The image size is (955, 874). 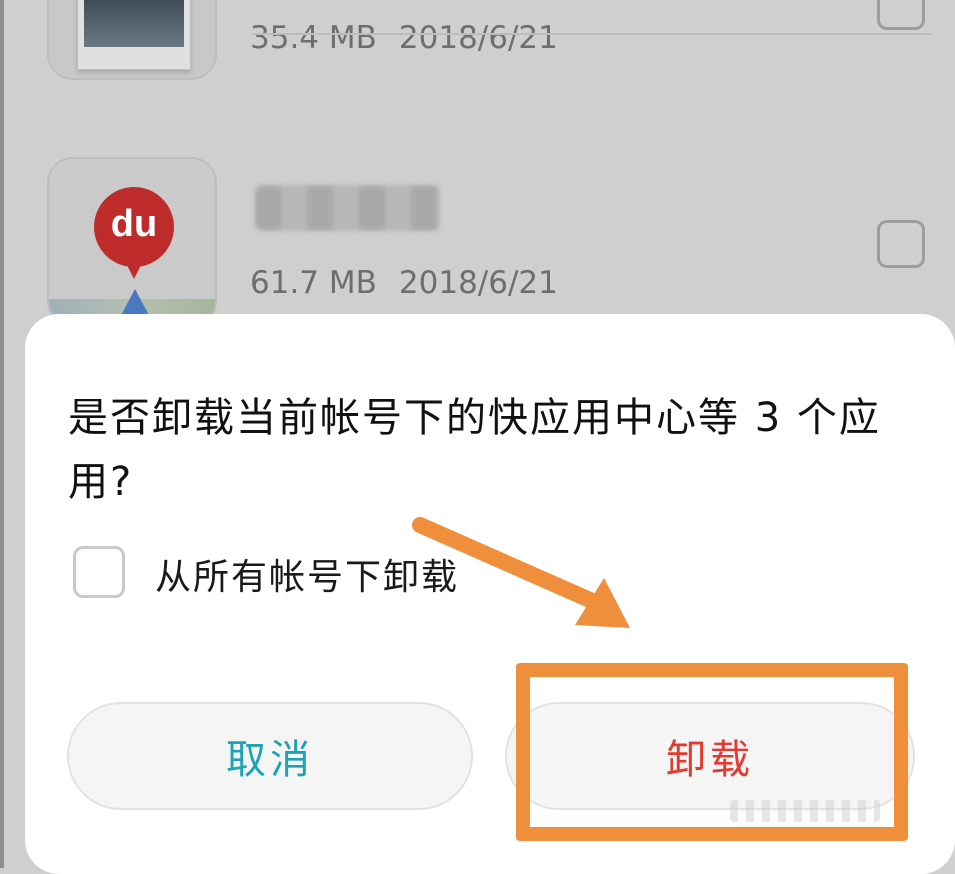 What do you see at coordinates (99, 572) in the screenshot?
I see `all-accounts-checkbox` at bounding box center [99, 572].